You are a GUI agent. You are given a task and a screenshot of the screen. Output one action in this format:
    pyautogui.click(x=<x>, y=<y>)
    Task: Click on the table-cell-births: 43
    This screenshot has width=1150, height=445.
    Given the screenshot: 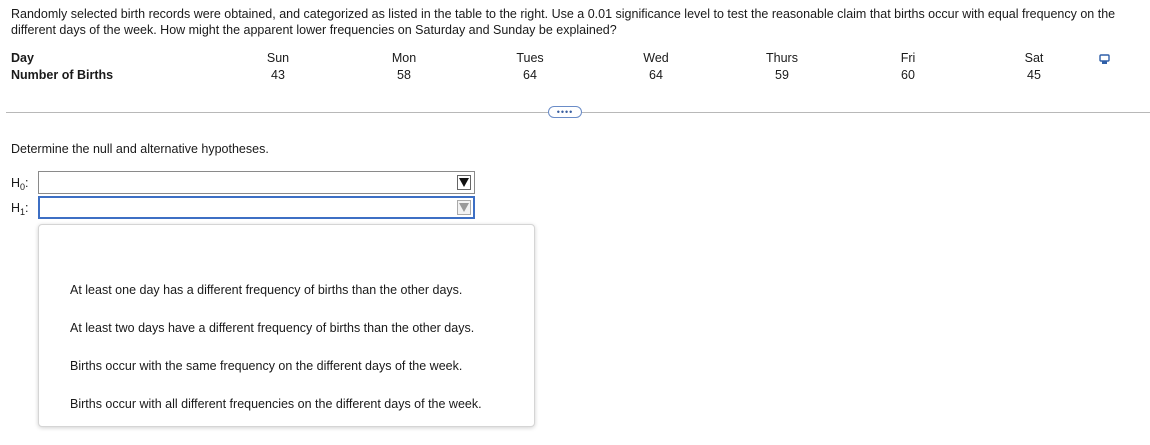 What is the action you would take?
    pyautogui.click(x=278, y=75)
    